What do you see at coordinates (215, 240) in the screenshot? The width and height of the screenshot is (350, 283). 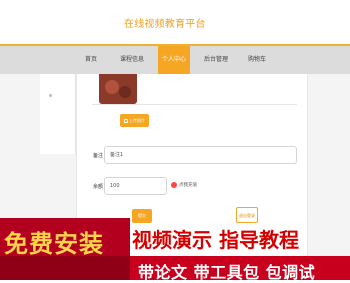 I see `promo-video-text: 视频演示 指导教程` at bounding box center [215, 240].